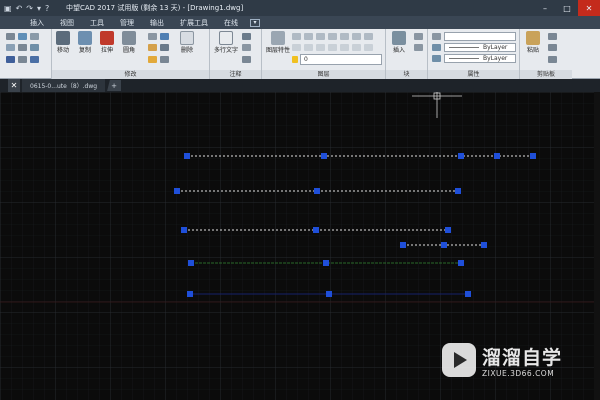 The image size is (600, 400). What do you see at coordinates (505, 362) in the screenshot?
I see `watermark: 溜溜自学 ZIXUE.3D66.COM` at bounding box center [505, 362].